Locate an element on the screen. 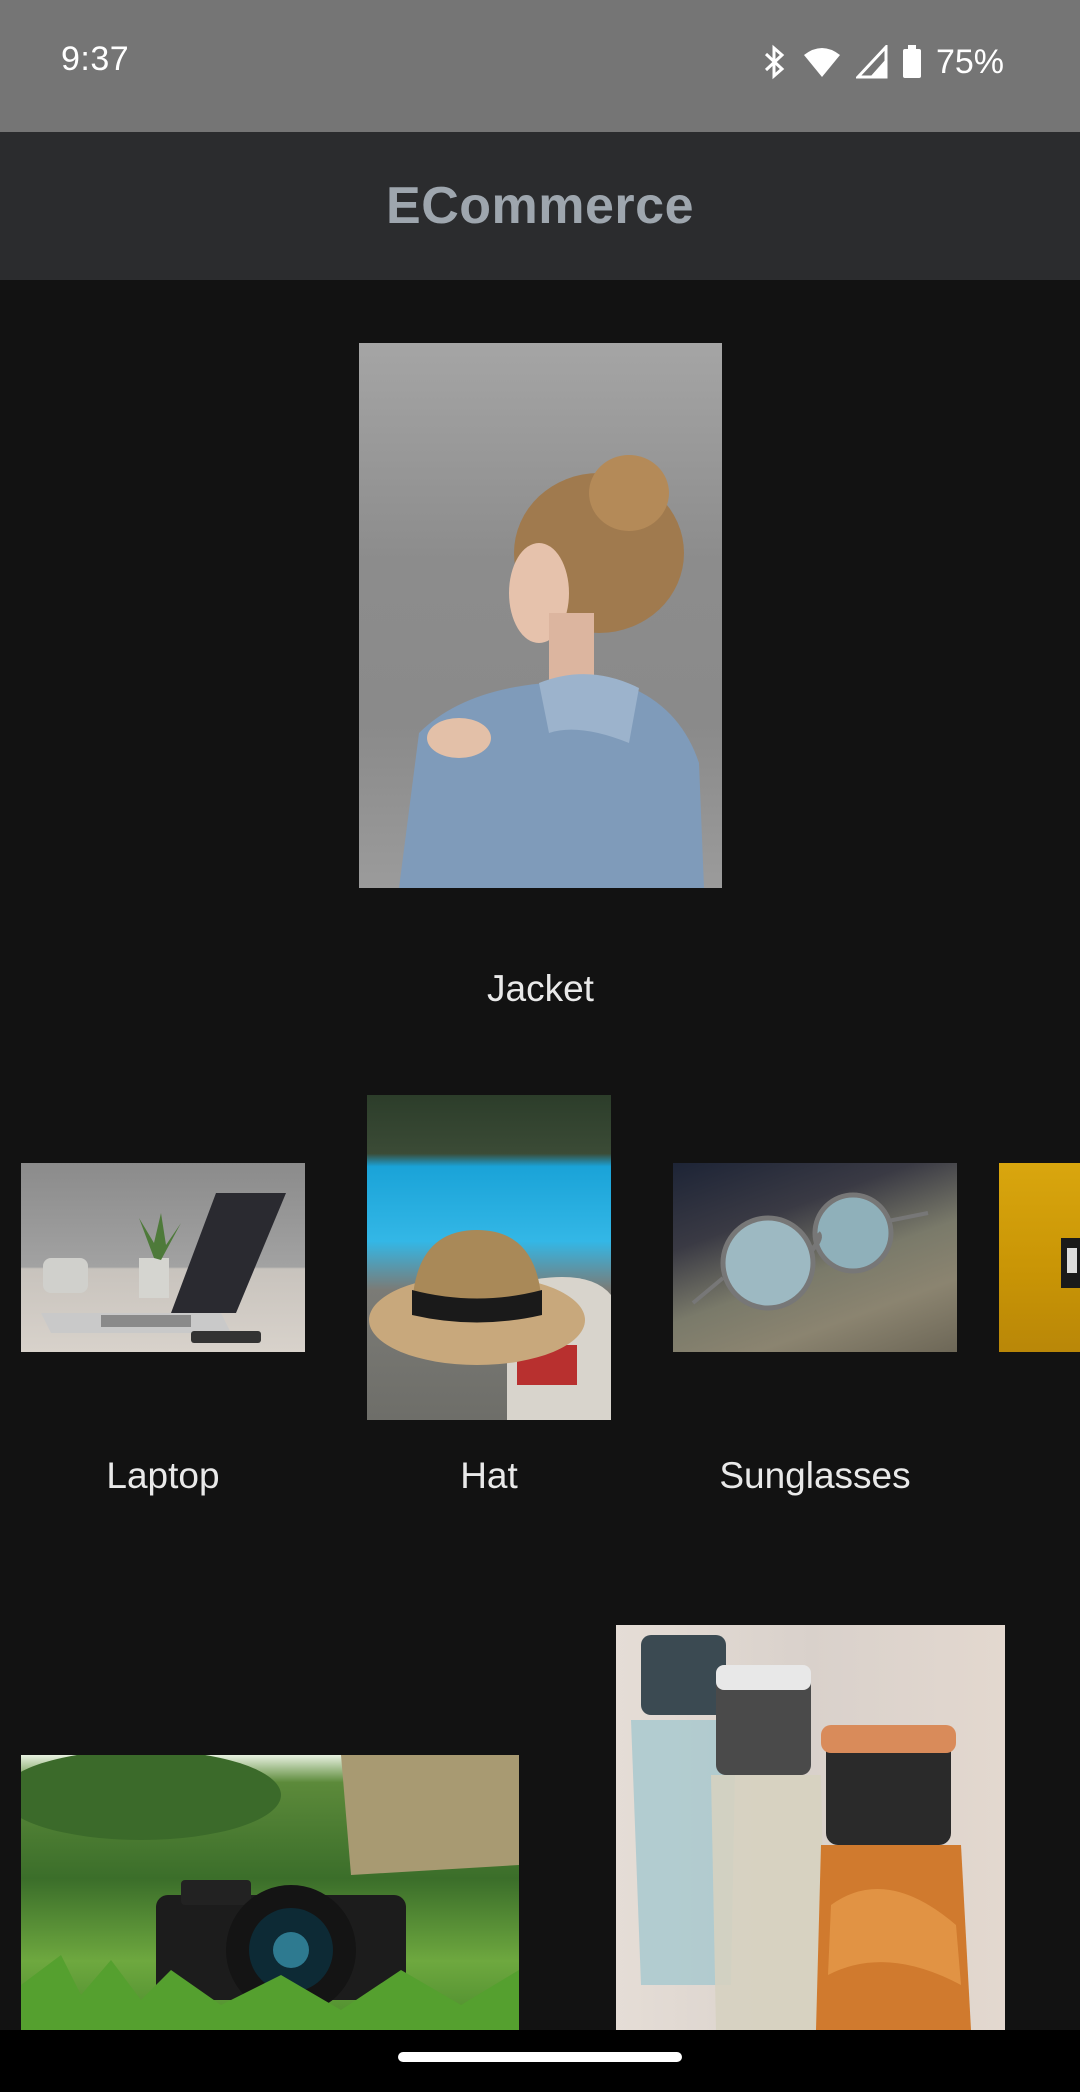 The width and height of the screenshot is (1080, 2092). battery-icon is located at coordinates (912, 62).